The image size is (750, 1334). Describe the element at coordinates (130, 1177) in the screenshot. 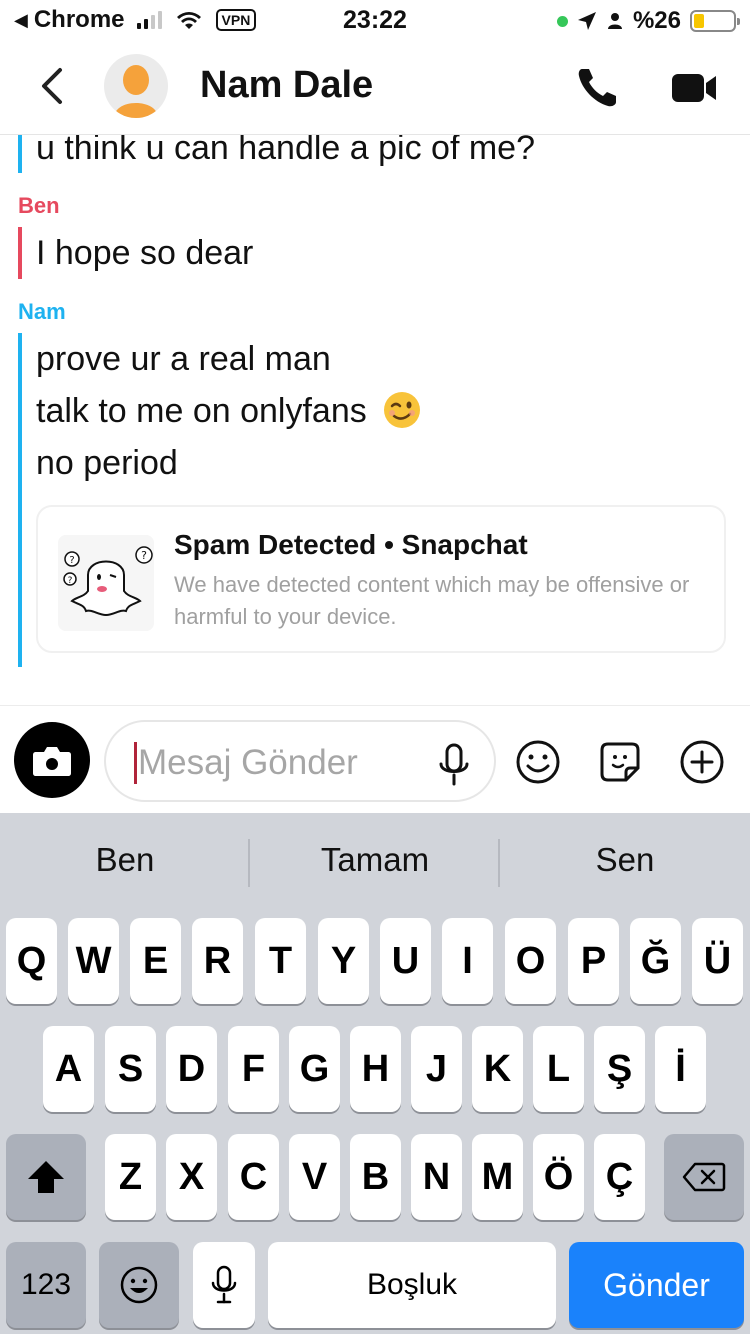

I see `key-z: Z` at that location.